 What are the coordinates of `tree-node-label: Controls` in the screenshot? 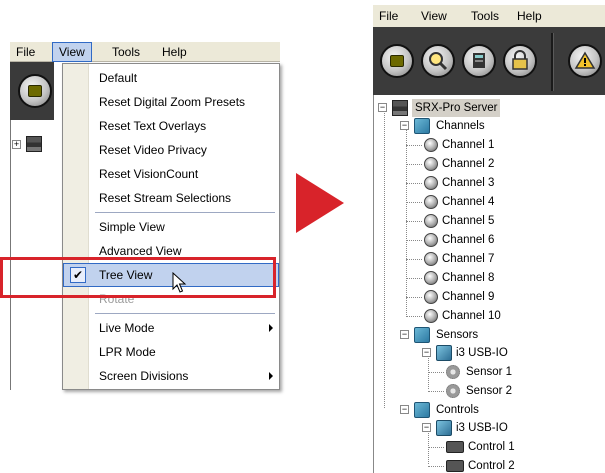 It's located at (457, 410).